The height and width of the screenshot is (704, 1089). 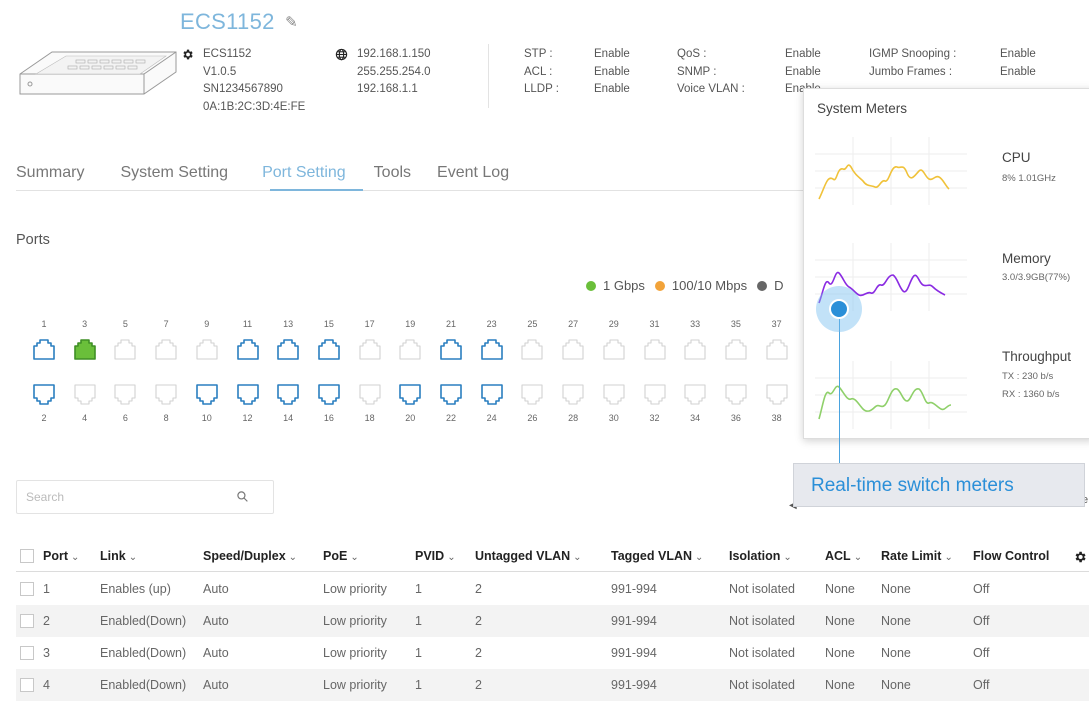 What do you see at coordinates (843, 556) in the screenshot?
I see `col-acl: ACL ⌄` at bounding box center [843, 556].